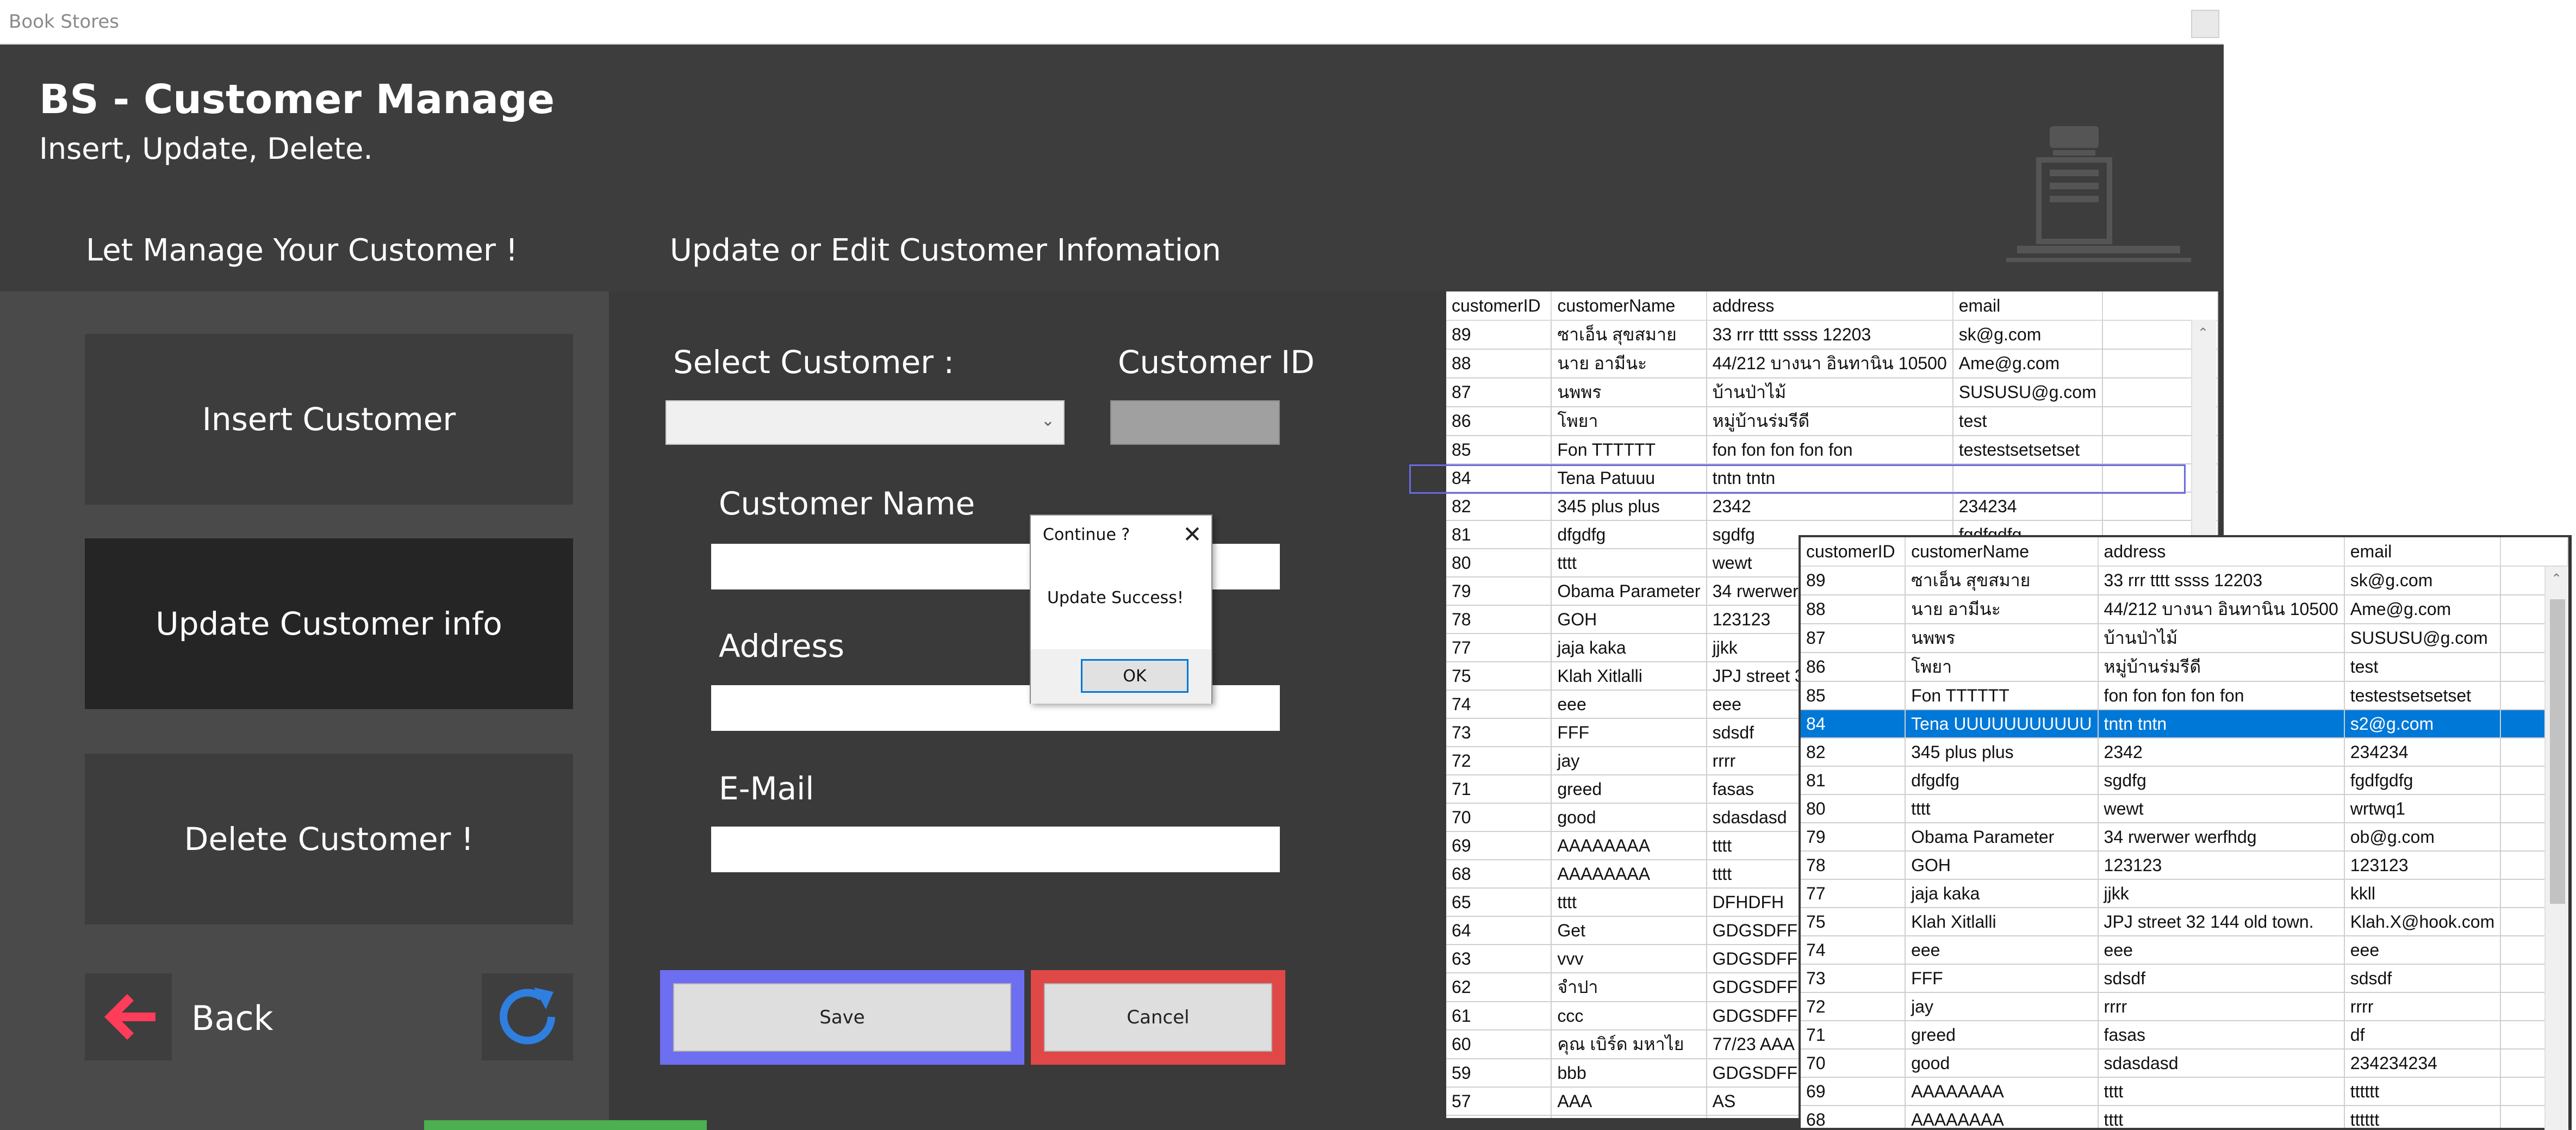 The width and height of the screenshot is (2576, 1130). Describe the element at coordinates (1853, 1063) in the screenshot. I see `cell-customer-id: 70` at that location.